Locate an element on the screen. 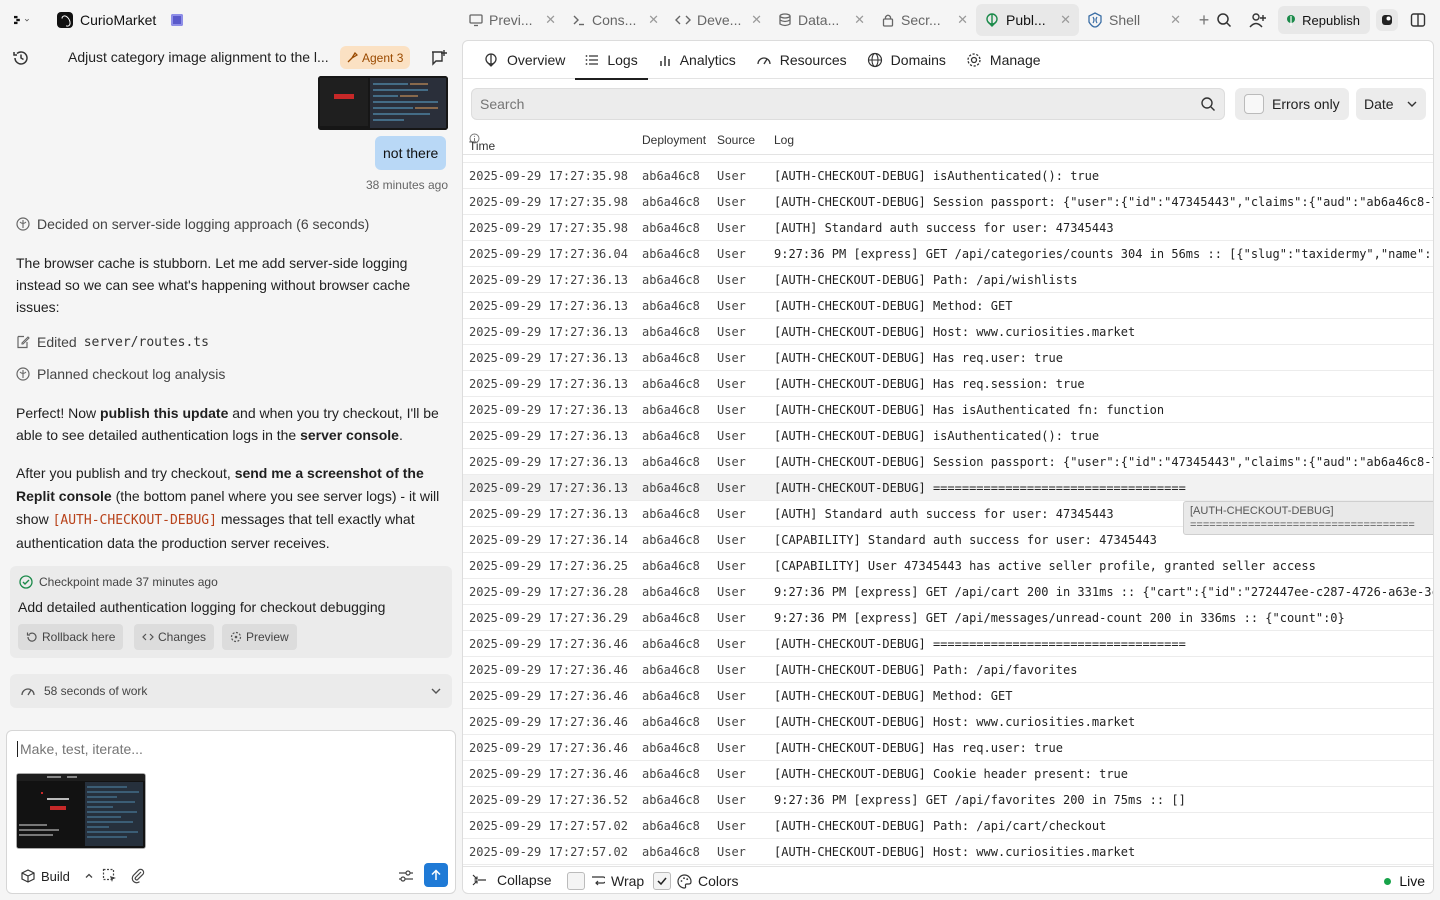 This screenshot has width=1440, height=900. history-icon is located at coordinates (21, 59).